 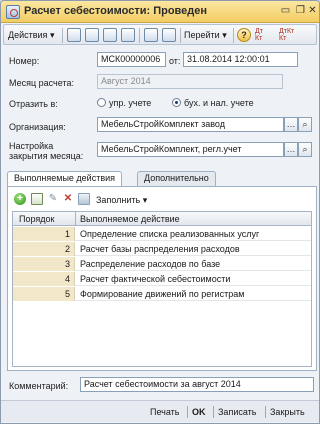 I want to click on row-action: Формирование движений по регистрам, so click(x=162, y=294).